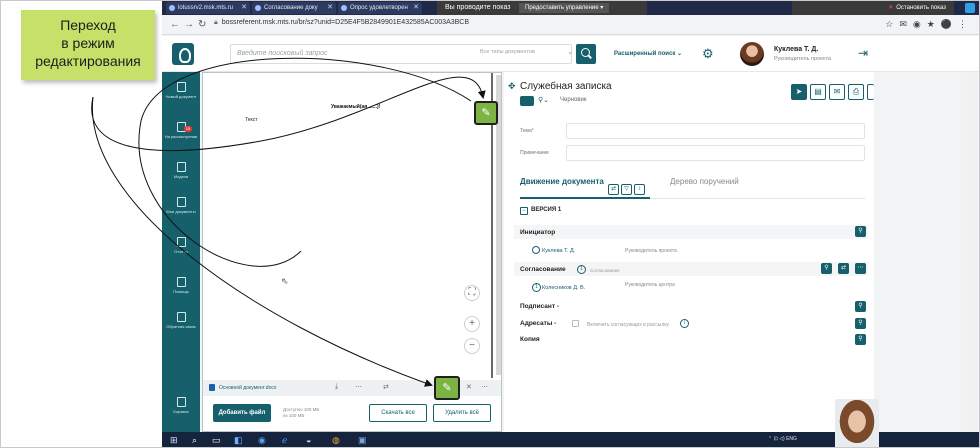 This screenshot has height=448, width=980. I want to click on print-button: ⎙, so click(856, 92).